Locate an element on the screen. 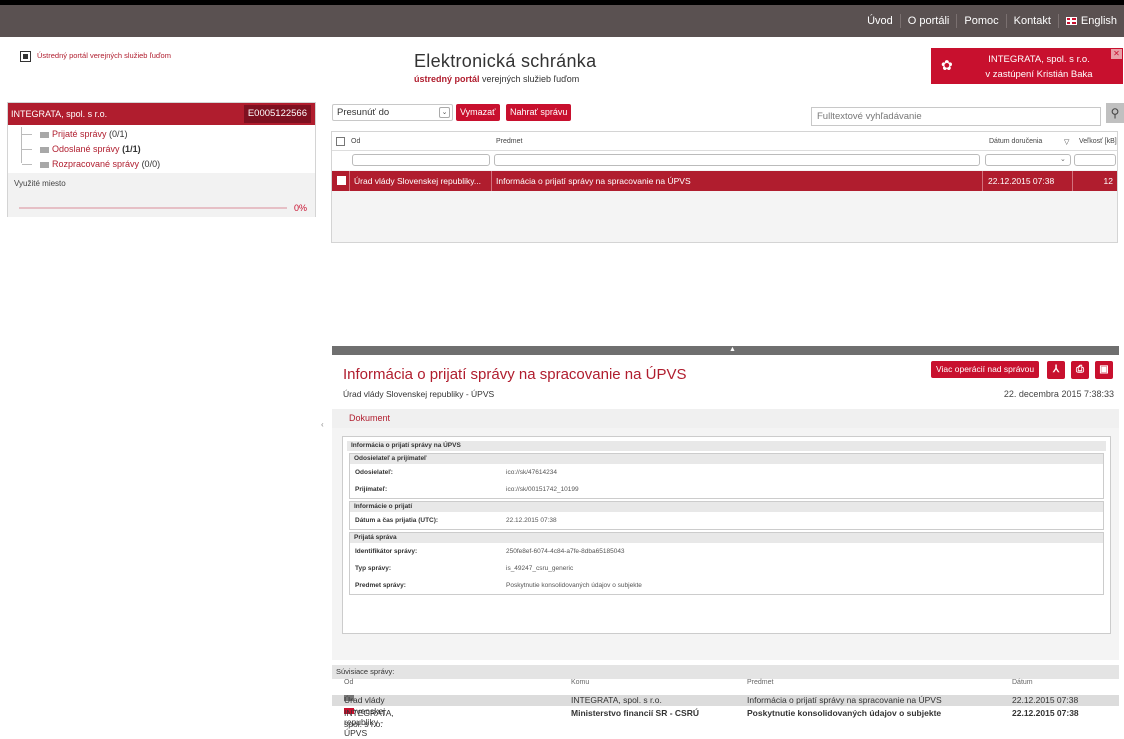 This screenshot has height=739, width=1124. folder-label: Prijaté správy is located at coordinates (79, 134).